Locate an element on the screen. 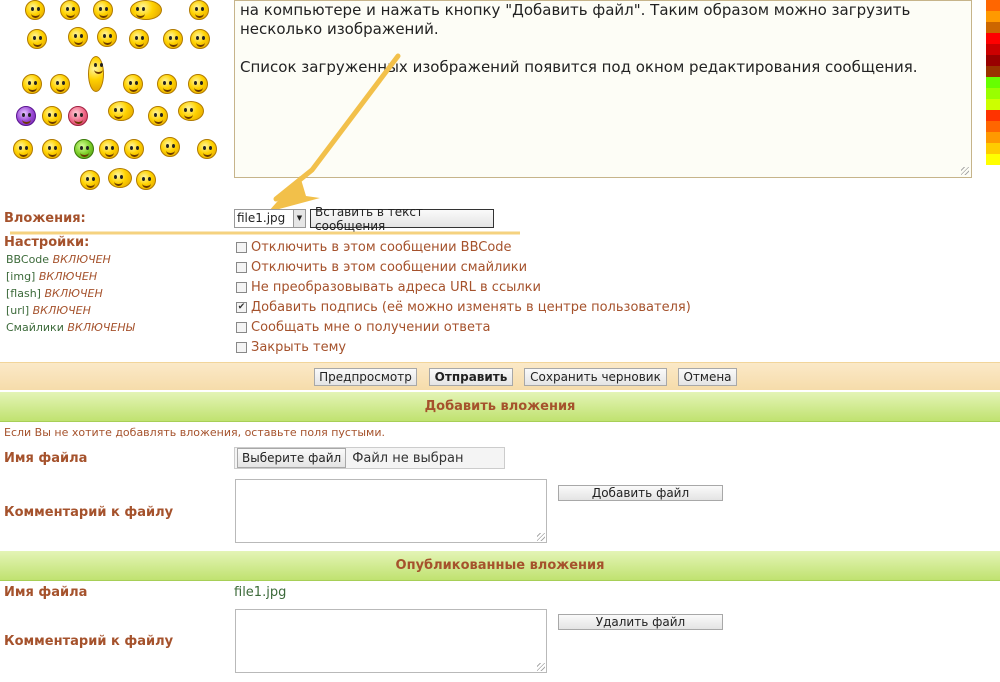 The image size is (1000, 682). option-disable-url: Не преобразовывать адреса URL в ссылки is located at coordinates (388, 287).